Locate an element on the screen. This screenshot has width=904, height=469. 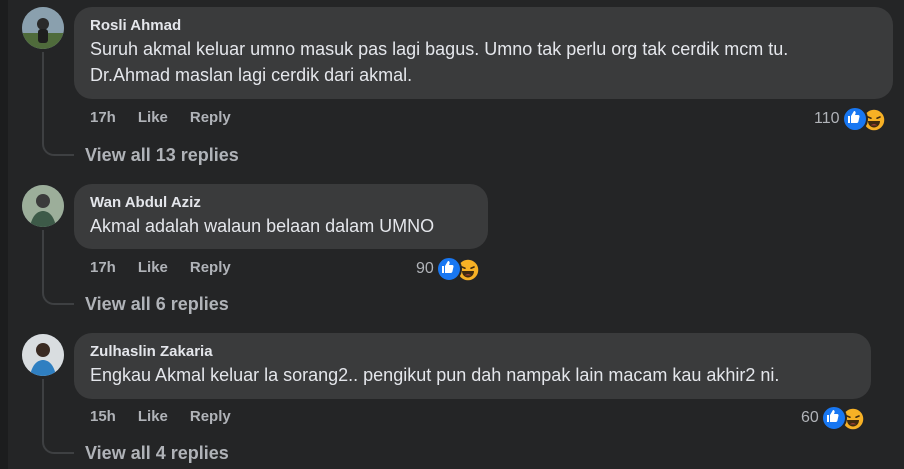
reaction-summary: 110 is located at coordinates (850, 119).